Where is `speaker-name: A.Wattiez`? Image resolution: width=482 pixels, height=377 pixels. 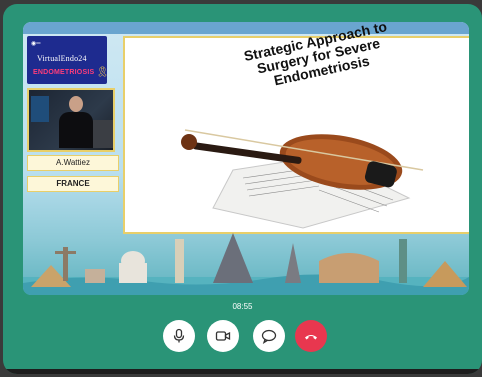
speaker-name: A.Wattiez is located at coordinates (73, 163).